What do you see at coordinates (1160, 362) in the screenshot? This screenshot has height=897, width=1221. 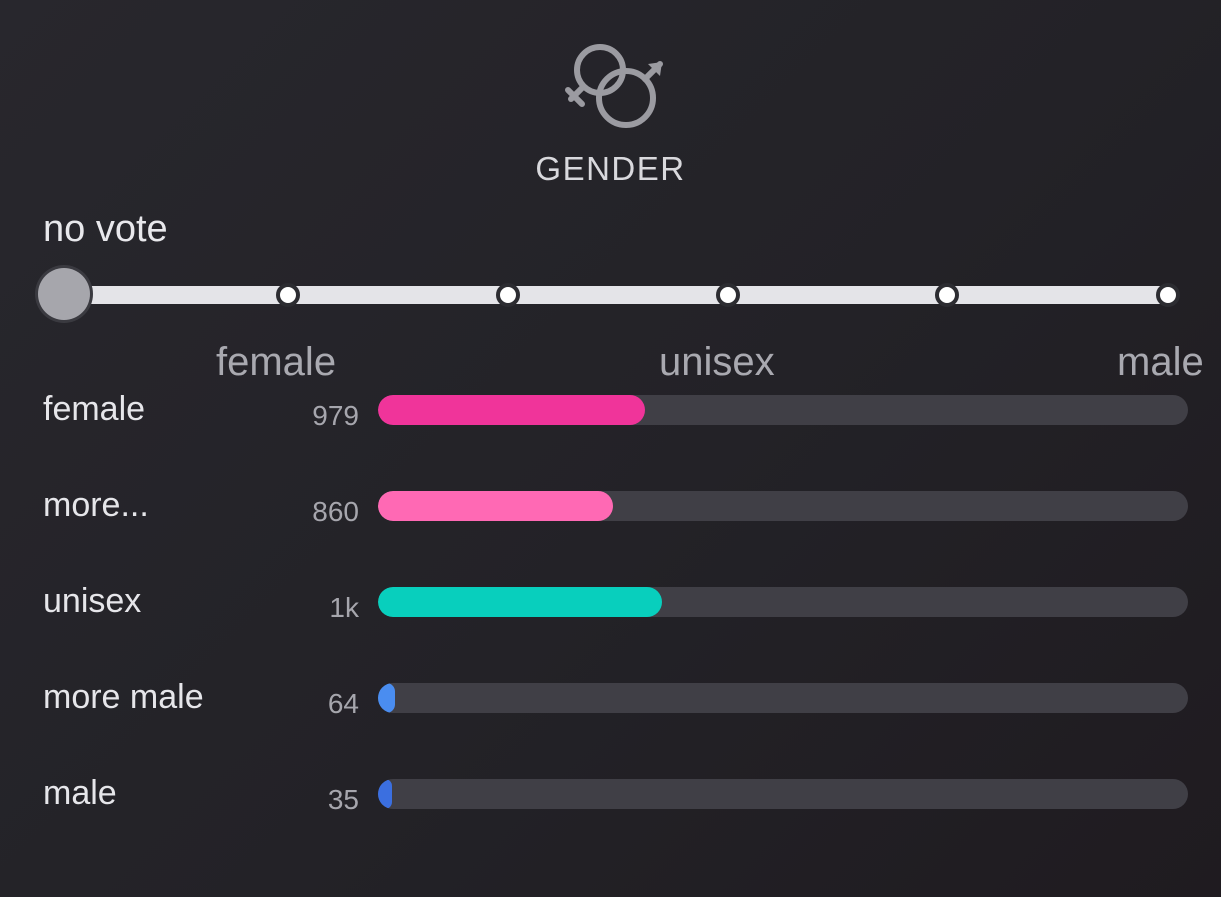 I see `scale-label-male: male` at bounding box center [1160, 362].